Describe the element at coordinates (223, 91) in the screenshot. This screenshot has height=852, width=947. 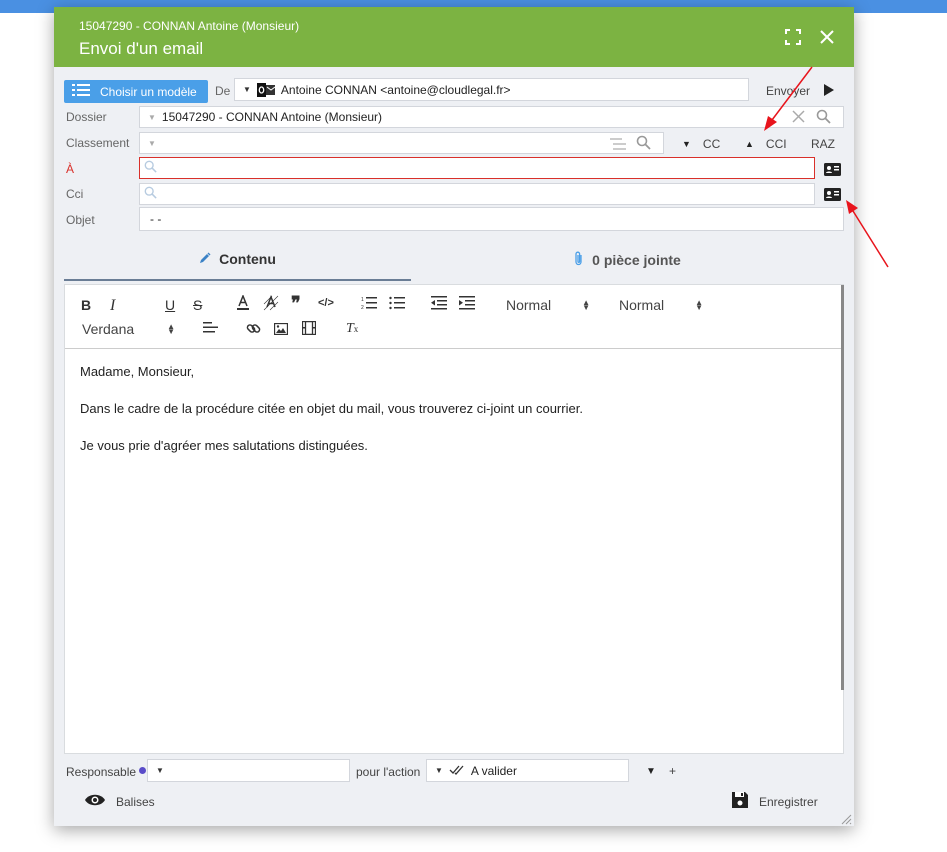
I see `from-label: De` at that location.